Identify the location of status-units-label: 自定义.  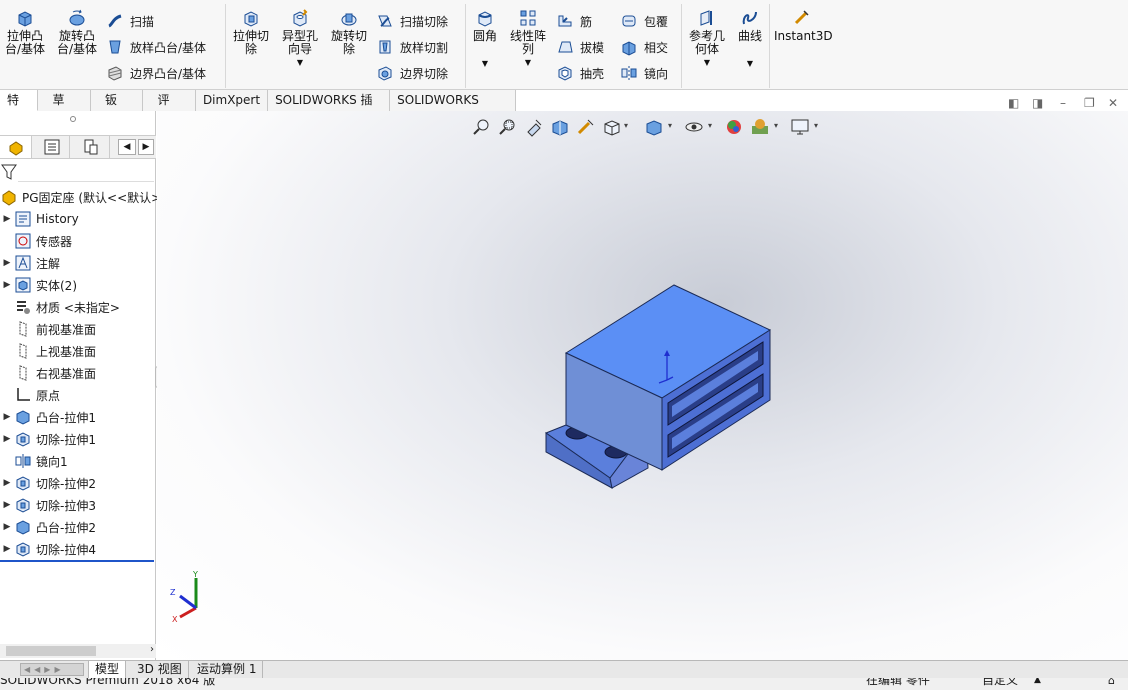
(1000, 683).